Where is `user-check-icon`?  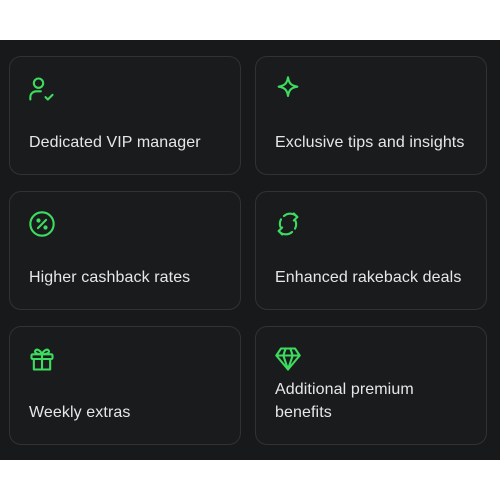 user-check-icon is located at coordinates (42, 89).